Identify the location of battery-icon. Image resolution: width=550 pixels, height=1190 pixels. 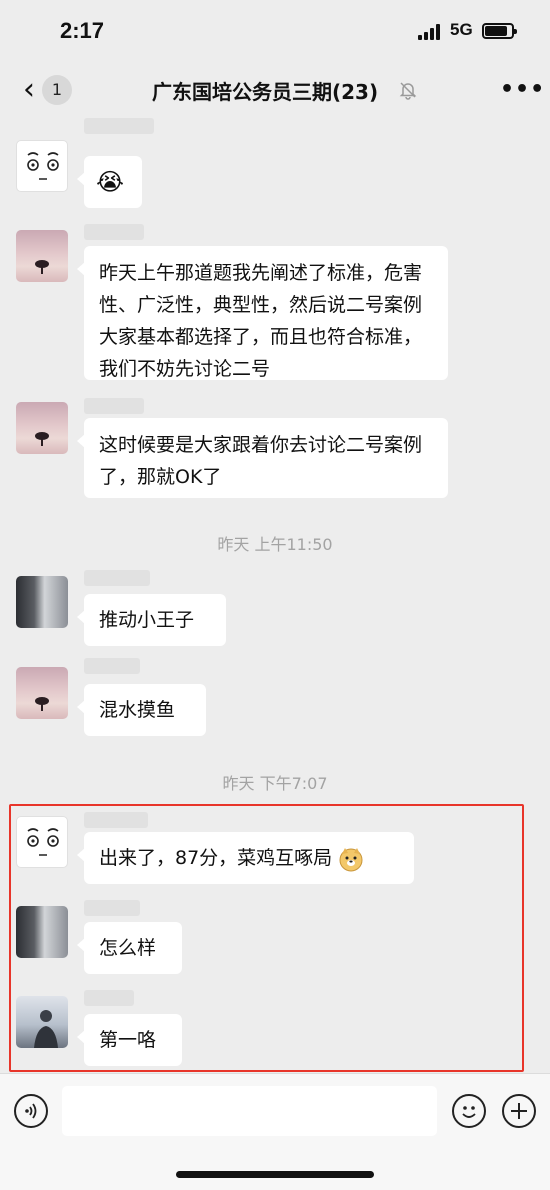
(499, 31).